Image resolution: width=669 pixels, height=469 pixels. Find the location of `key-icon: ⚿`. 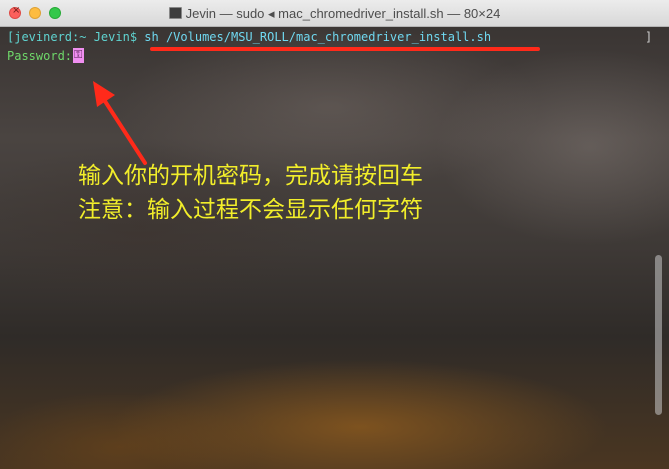

key-icon: ⚿ is located at coordinates (78, 54).